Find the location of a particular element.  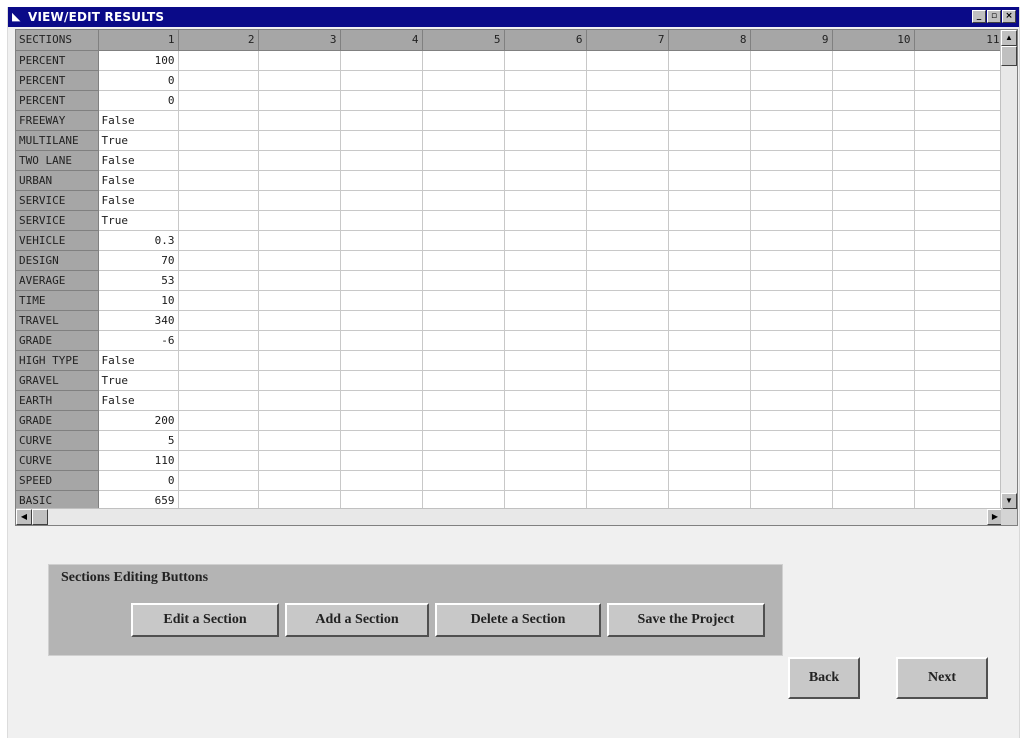

column-header: 11 is located at coordinates (959, 40).